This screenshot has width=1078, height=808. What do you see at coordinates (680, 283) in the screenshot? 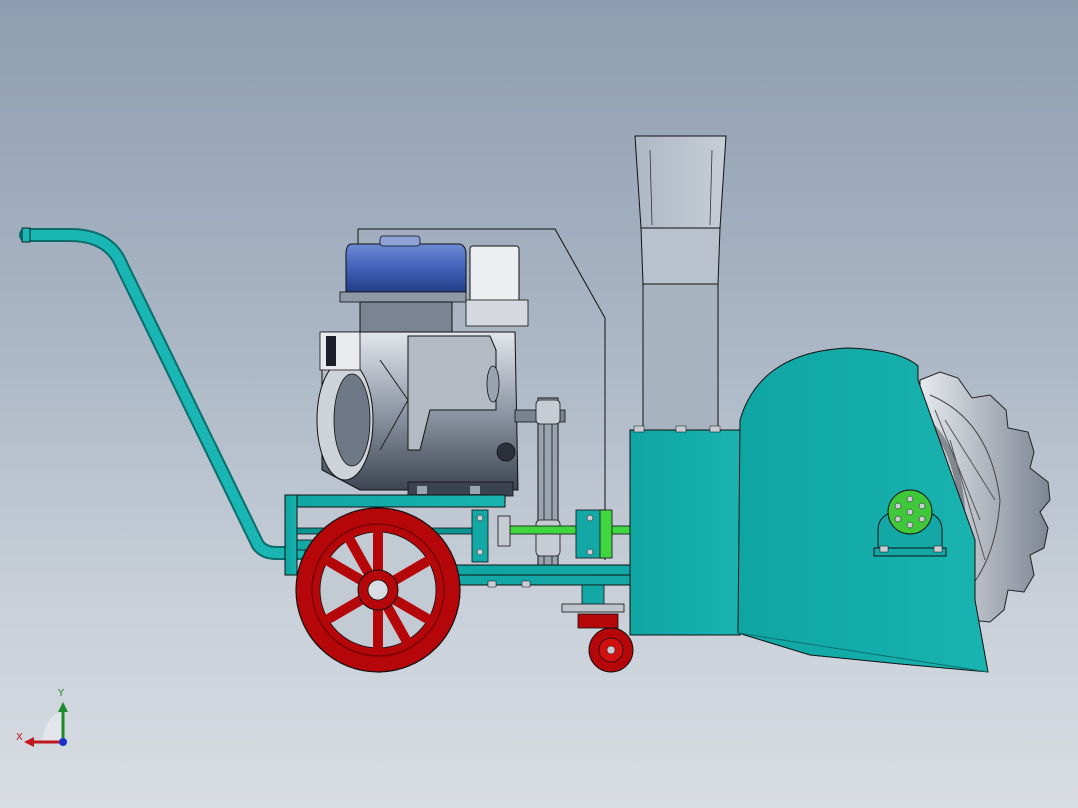
I see `feed-hopper` at bounding box center [680, 283].